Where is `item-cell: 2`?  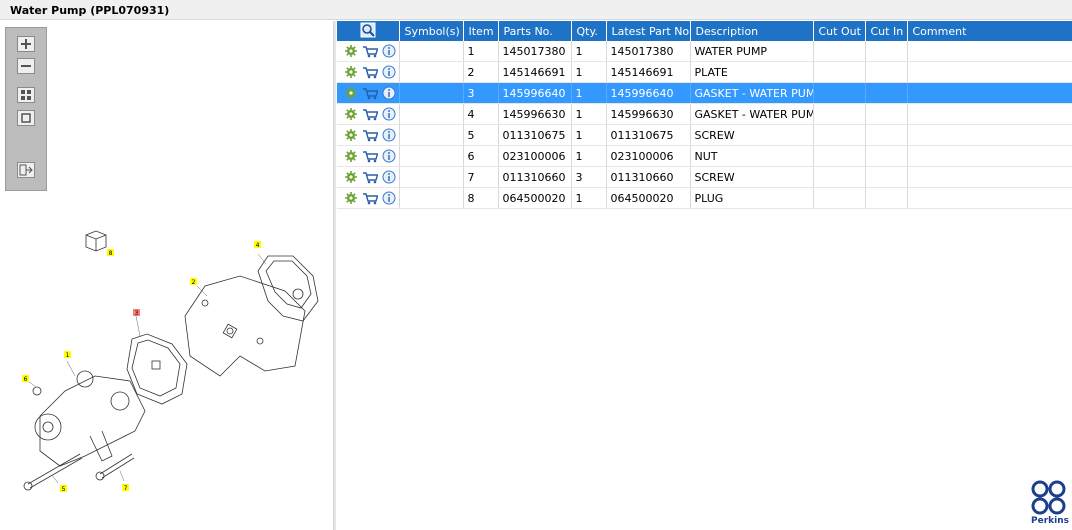
item-cell: 2 is located at coordinates (481, 72).